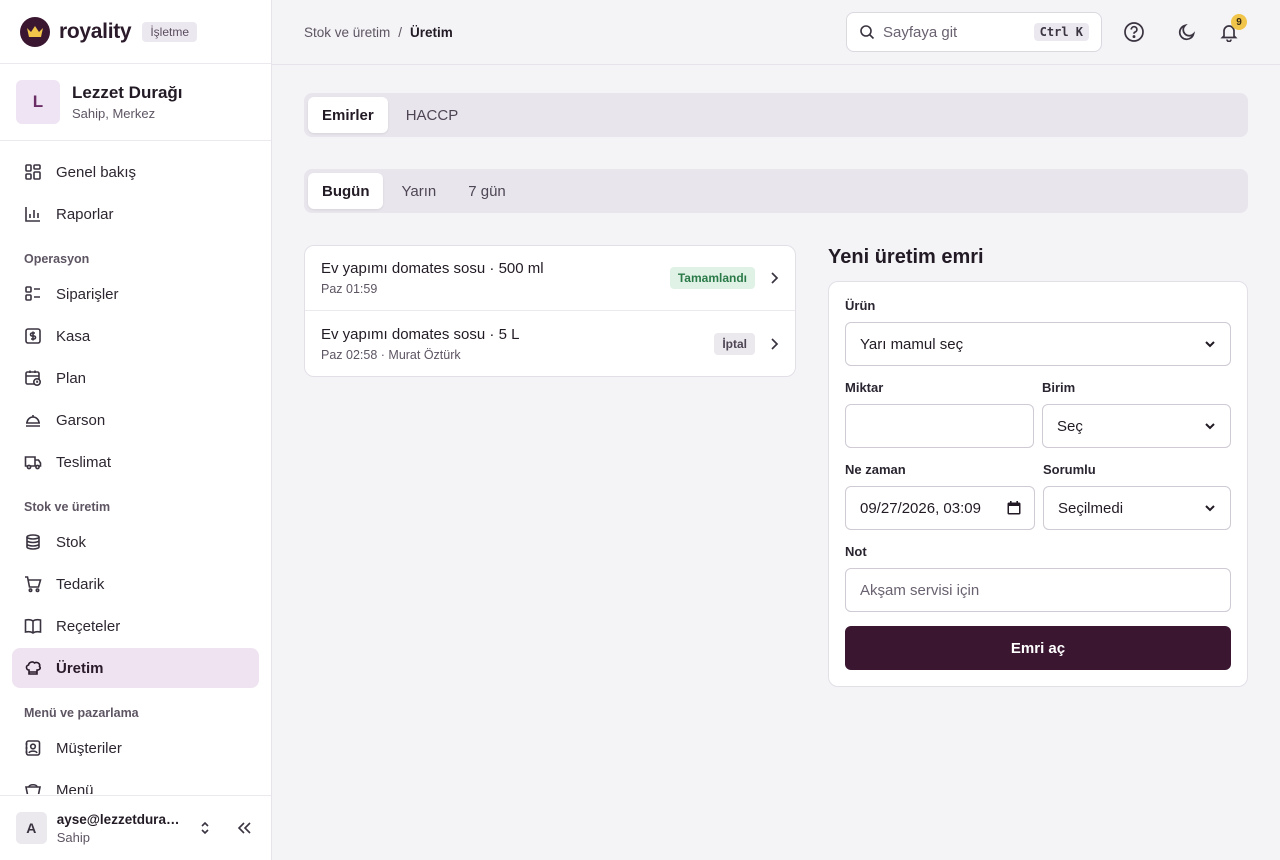  Describe the element at coordinates (1069, 469) in the screenshot. I see `responsible-label: Sorumlu` at that location.